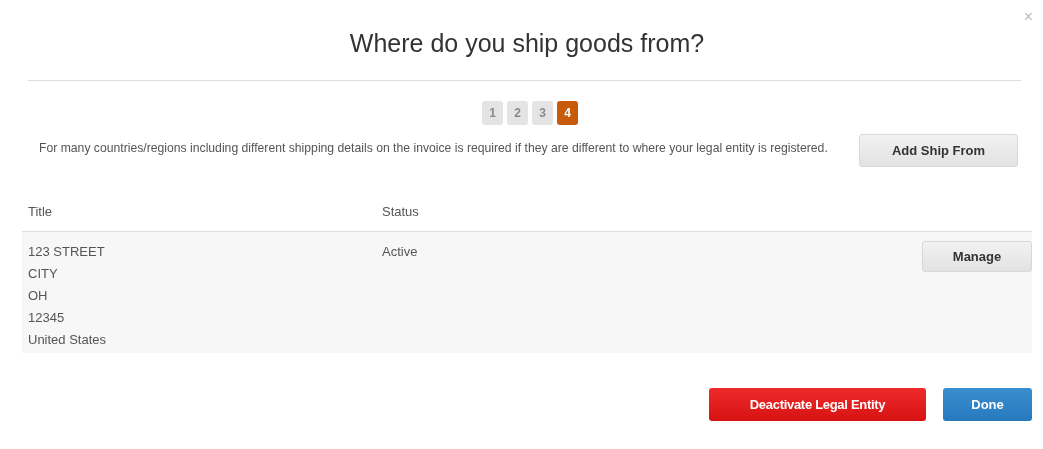 The image size is (1043, 449). Describe the element at coordinates (400, 251) in the screenshot. I see `status-text: Active` at that location.